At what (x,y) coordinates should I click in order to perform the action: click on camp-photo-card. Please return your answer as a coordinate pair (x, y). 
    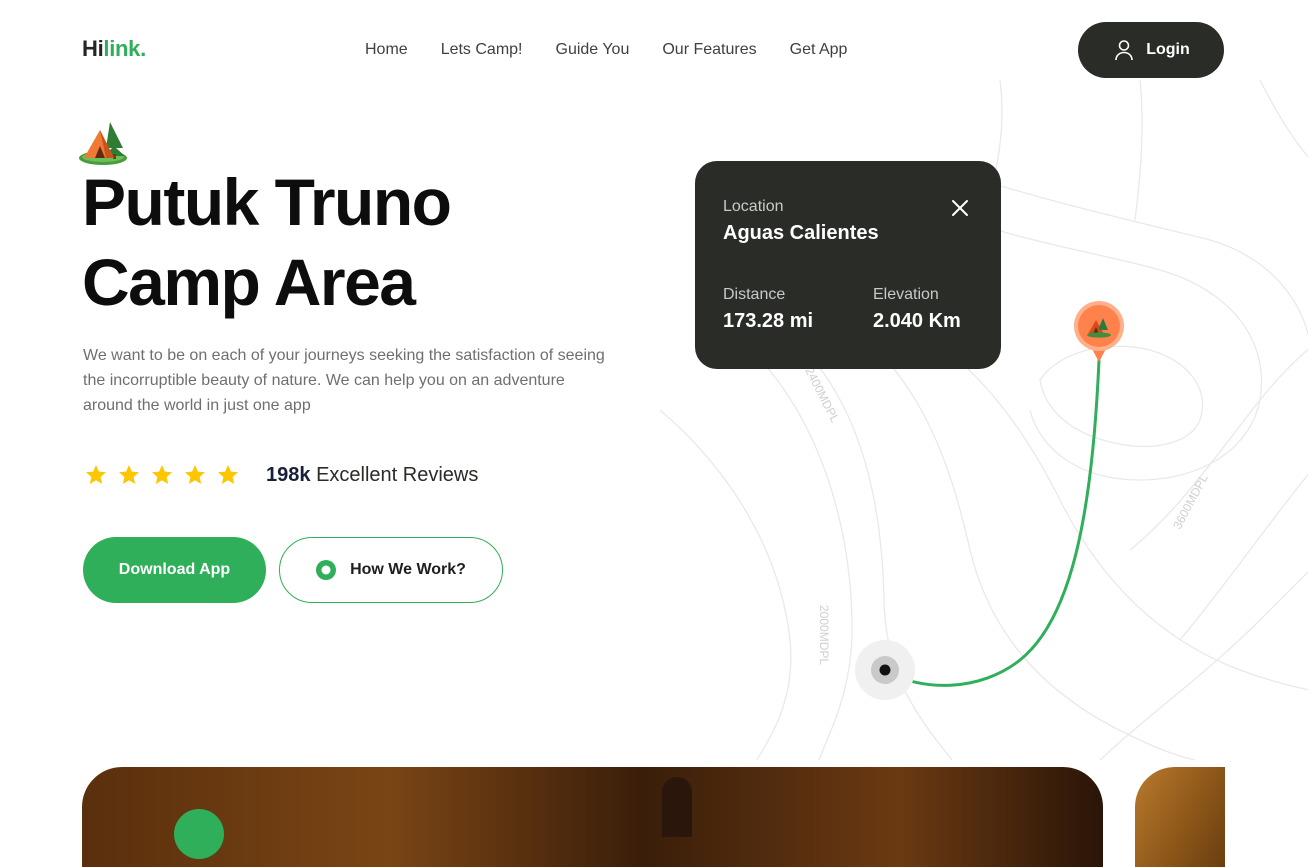
    Looking at the image, I should click on (592, 817).